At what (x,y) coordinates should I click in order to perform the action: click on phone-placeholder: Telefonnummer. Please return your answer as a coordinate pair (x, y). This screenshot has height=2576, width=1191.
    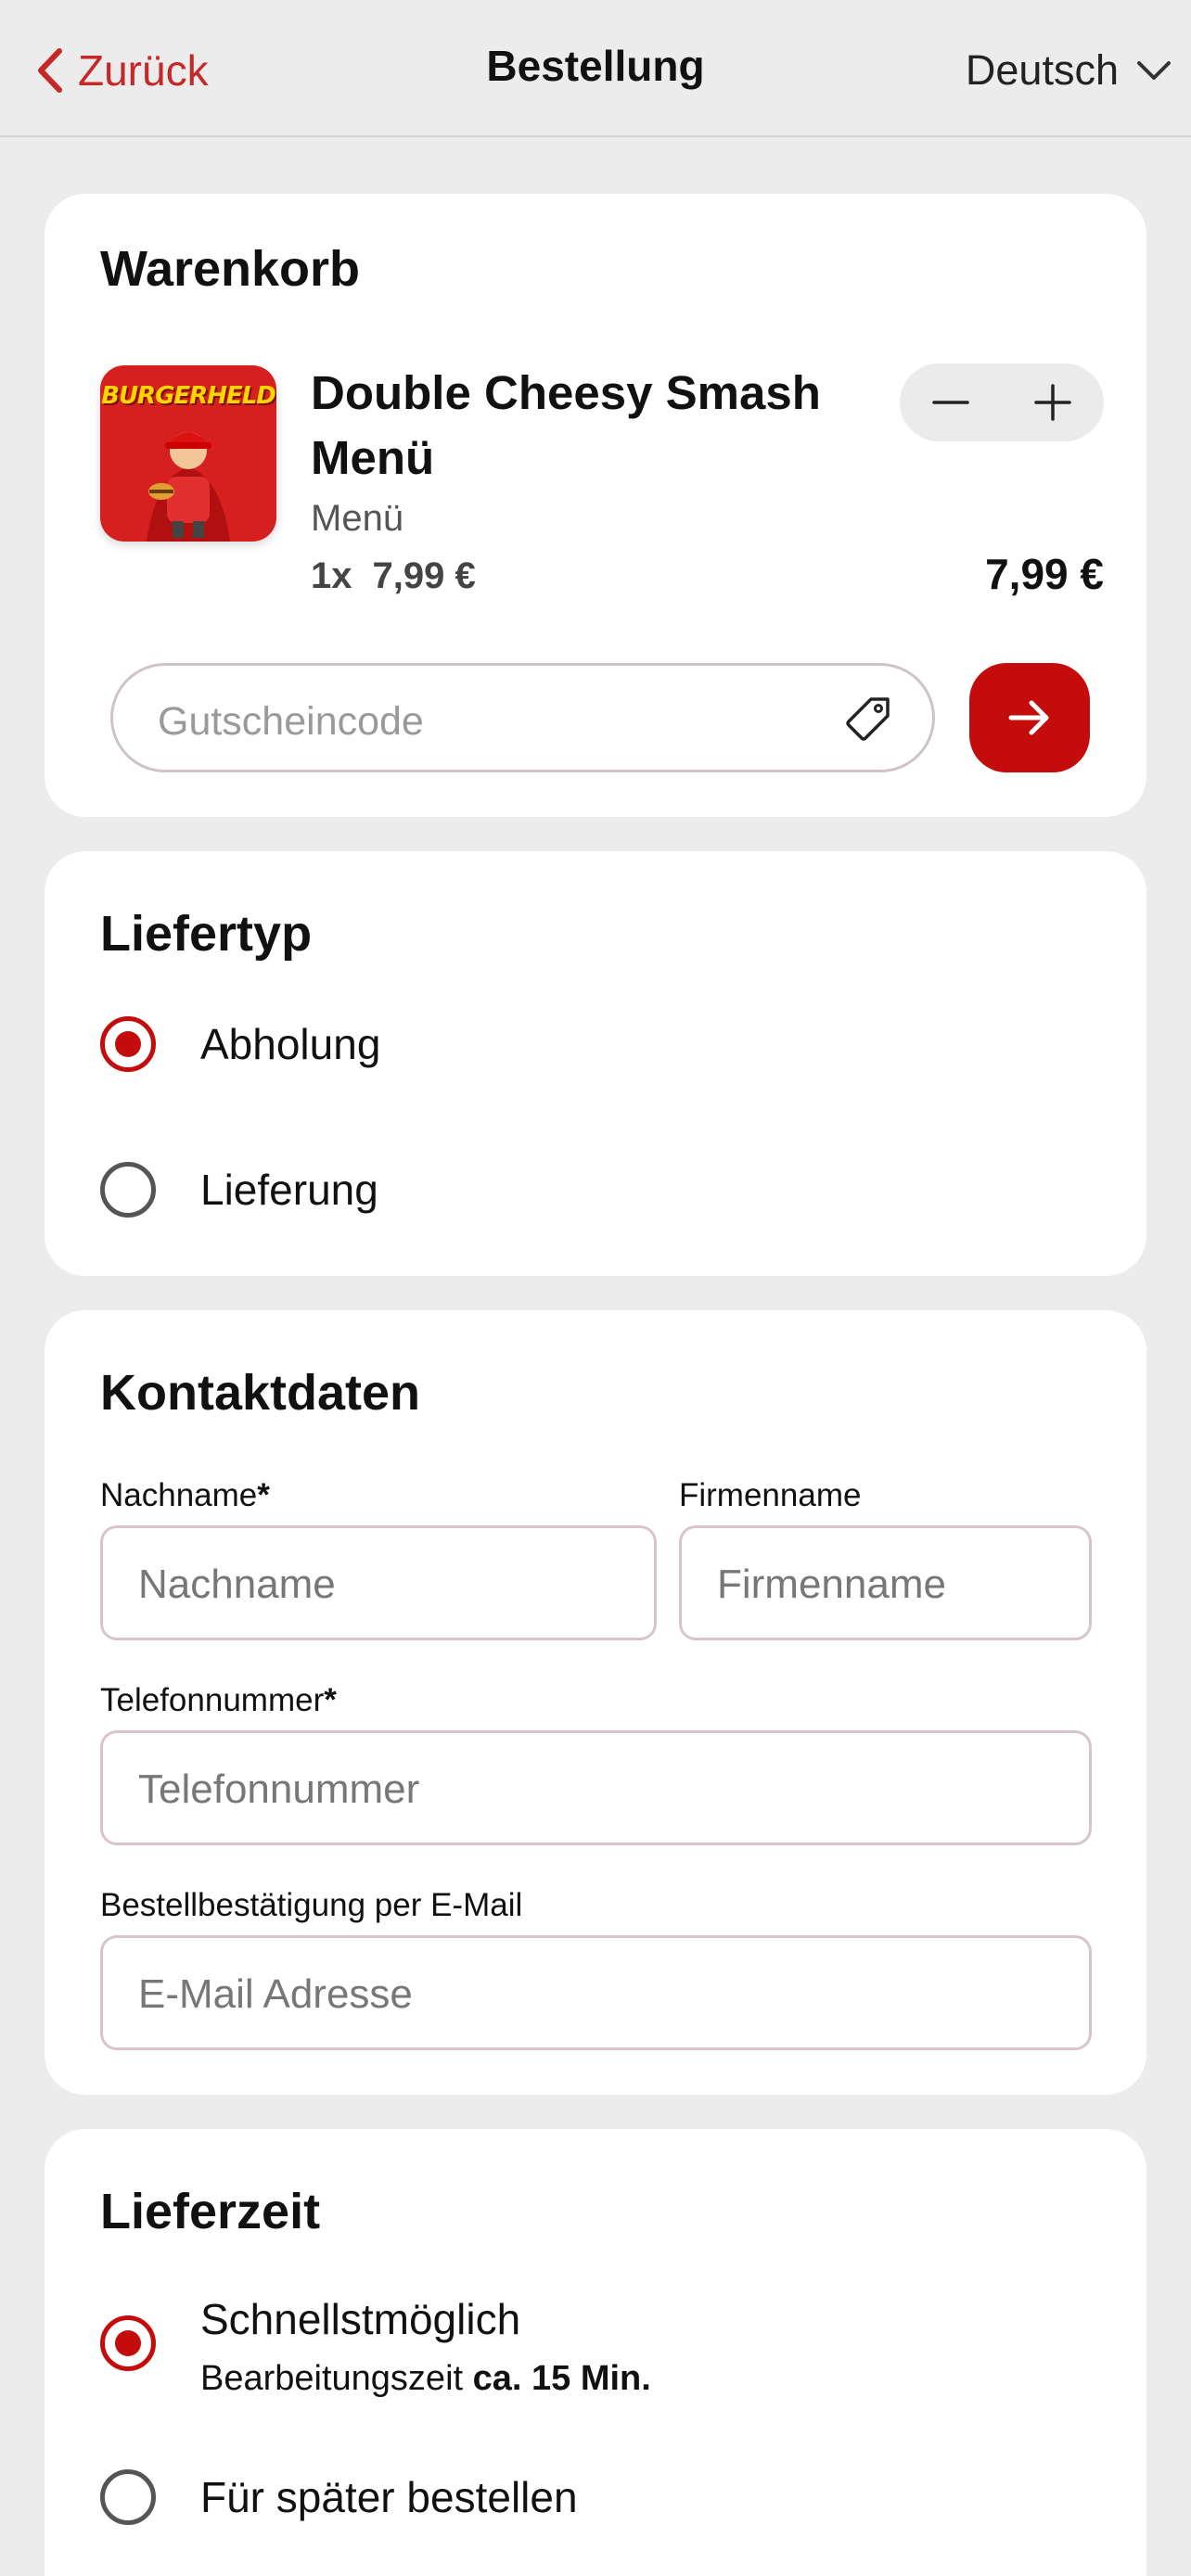
    Looking at the image, I should click on (279, 1789).